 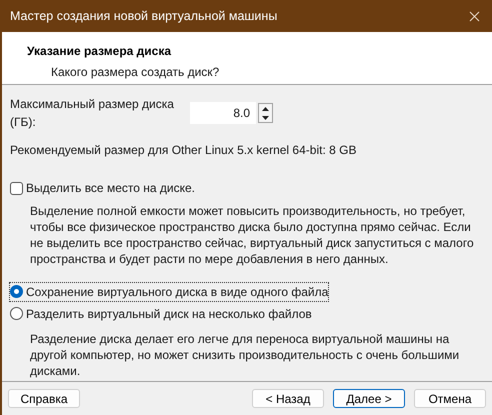 What do you see at coordinates (265, 118) in the screenshot?
I see `down-arrow-icon` at bounding box center [265, 118].